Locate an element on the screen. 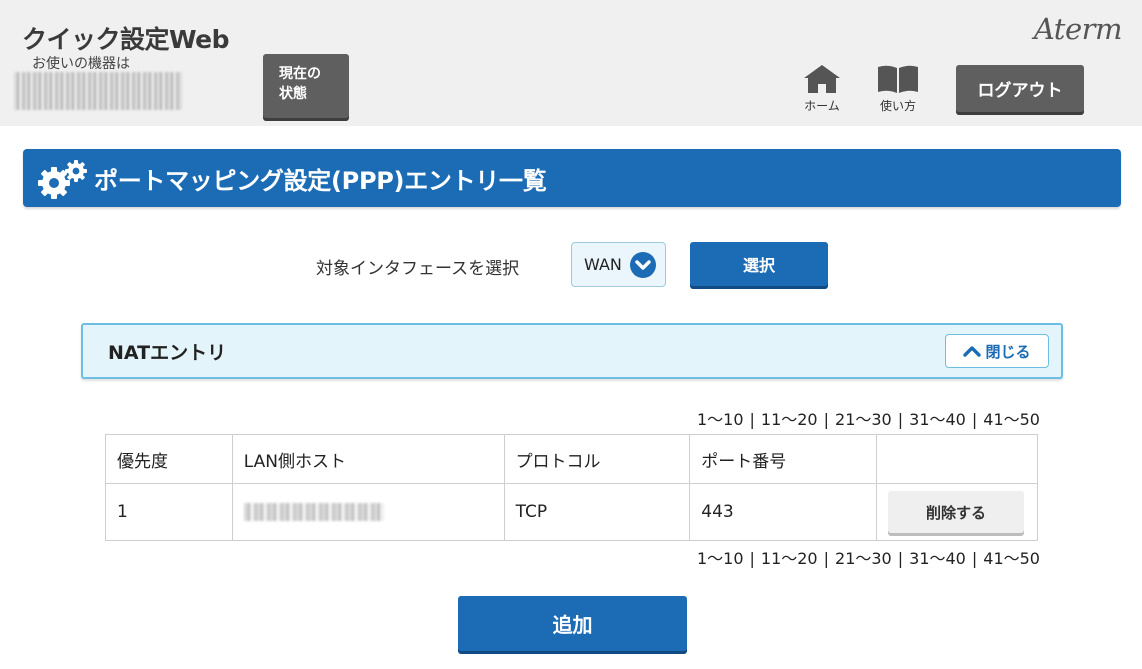  nav-home: ホーム is located at coordinates (822, 89).